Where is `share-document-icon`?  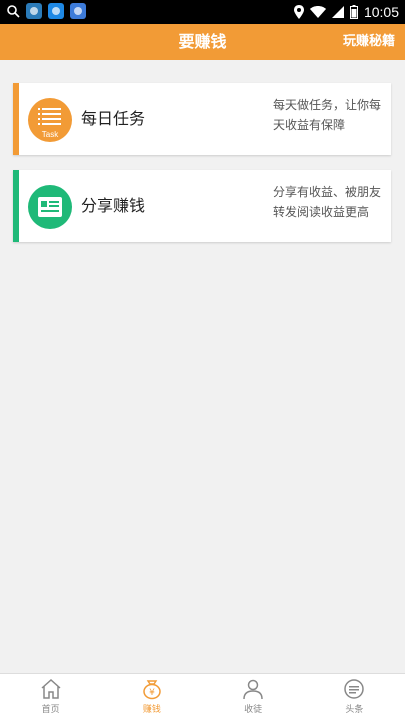
share-document-icon is located at coordinates (50, 207).